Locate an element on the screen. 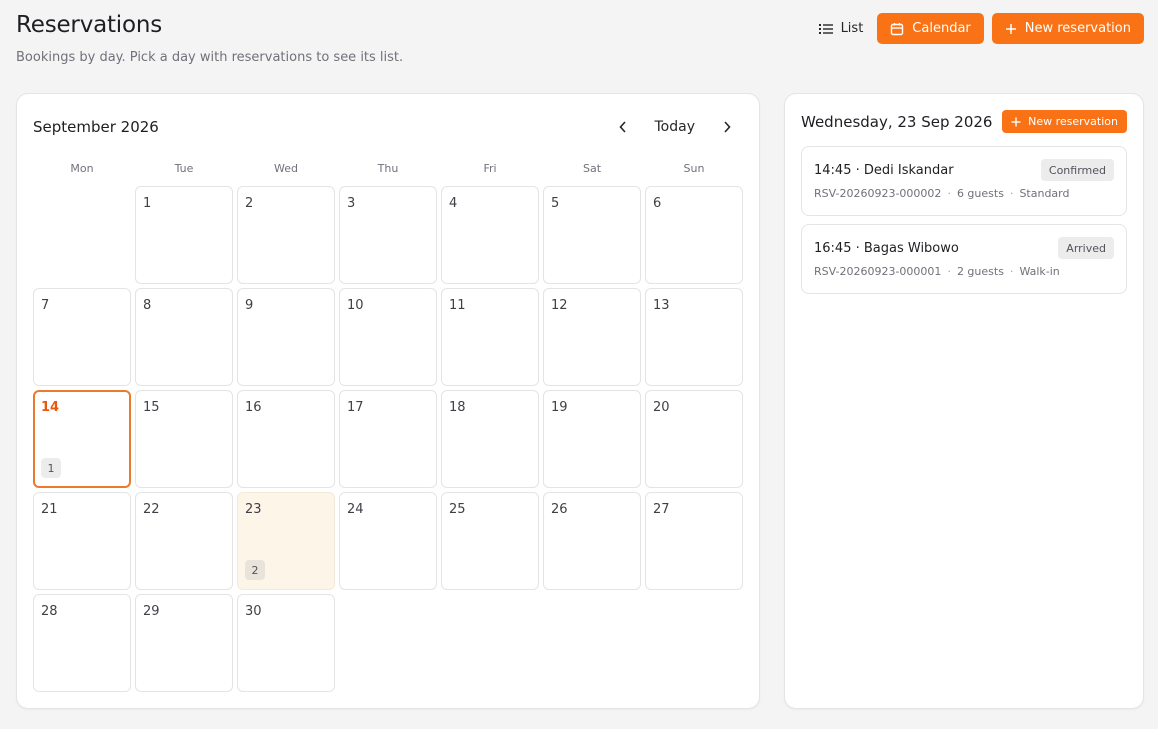  calendar-day-8: 8 is located at coordinates (184, 337).